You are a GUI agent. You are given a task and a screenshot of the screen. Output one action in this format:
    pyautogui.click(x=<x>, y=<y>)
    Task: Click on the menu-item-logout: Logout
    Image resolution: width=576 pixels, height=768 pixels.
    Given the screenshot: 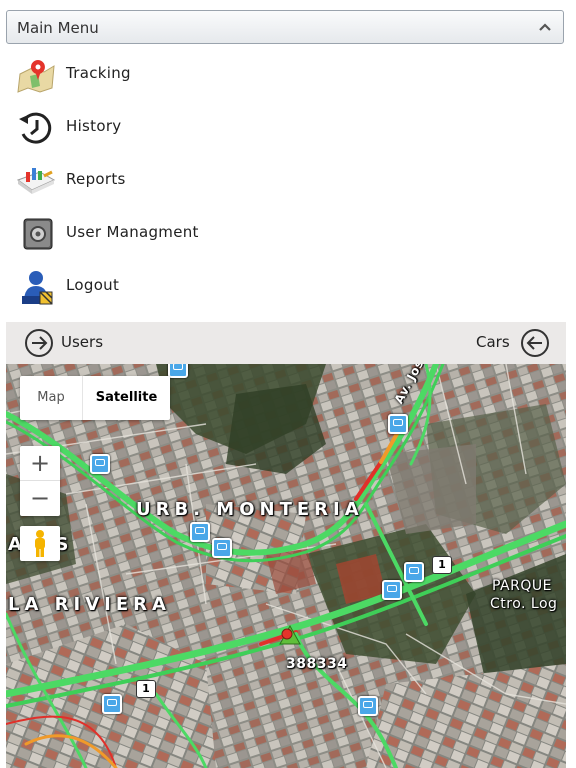 What is the action you would take?
    pyautogui.click(x=284, y=286)
    